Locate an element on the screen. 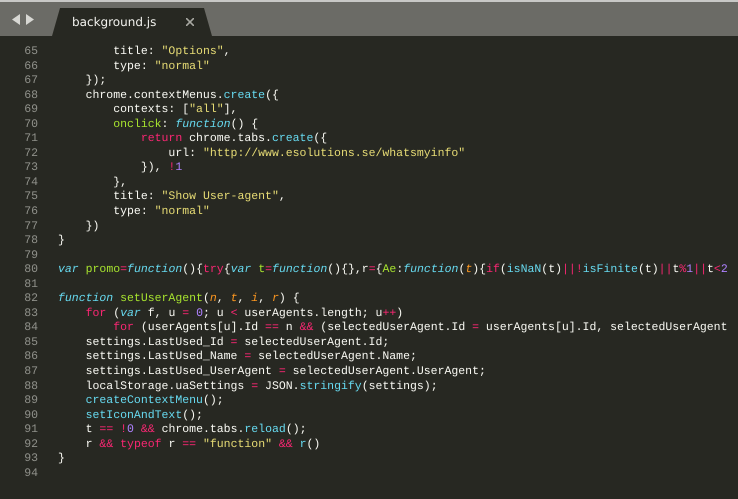 Image resolution: width=738 pixels, height=499 pixels. code-line: onclick: function() { is located at coordinates (185, 125).